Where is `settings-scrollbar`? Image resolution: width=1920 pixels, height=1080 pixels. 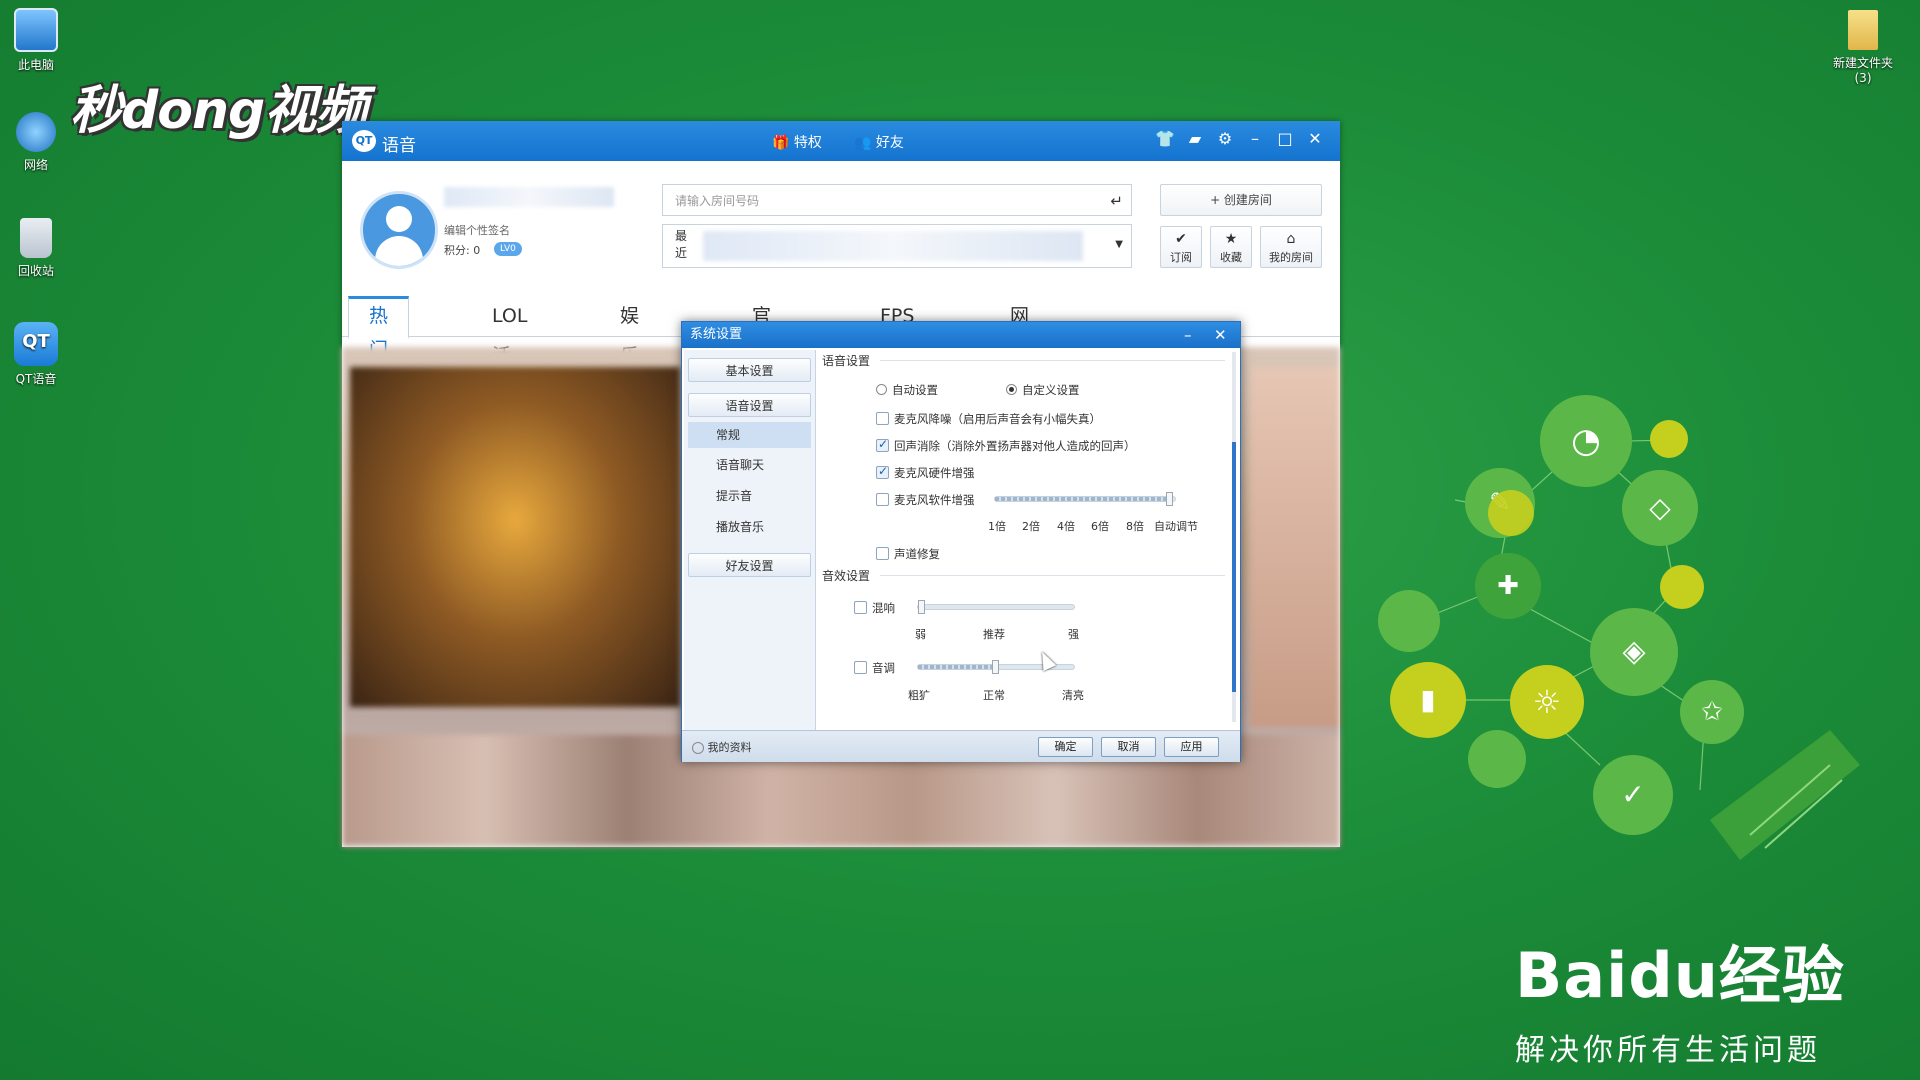 settings-scrollbar is located at coordinates (1234, 537).